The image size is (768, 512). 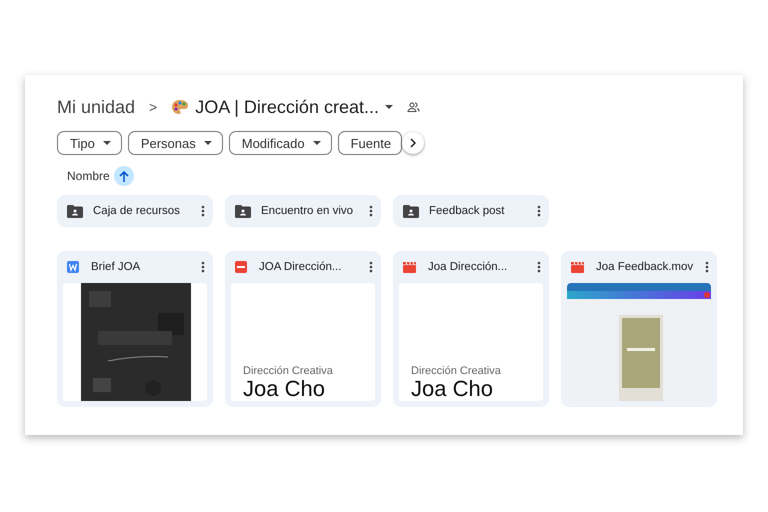 What do you see at coordinates (241, 267) in the screenshot?
I see `pdf-icon` at bounding box center [241, 267].